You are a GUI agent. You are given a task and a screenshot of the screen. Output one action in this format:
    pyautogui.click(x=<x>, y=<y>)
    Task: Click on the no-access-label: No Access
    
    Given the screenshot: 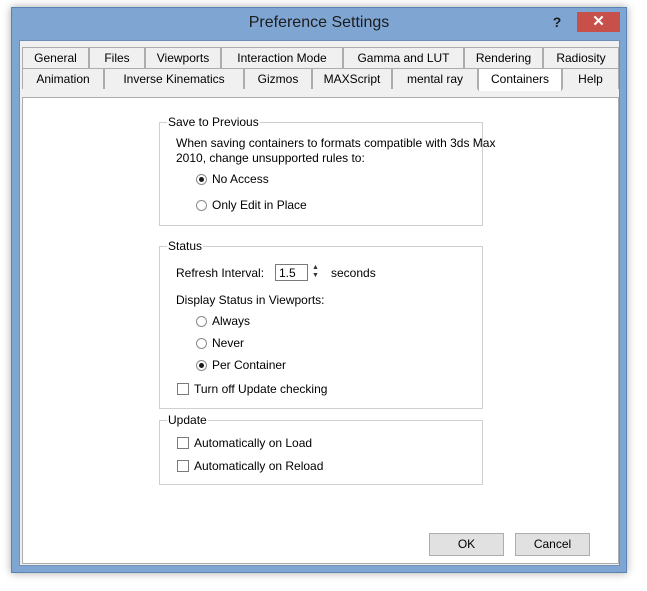 What is the action you would take?
    pyautogui.click(x=240, y=179)
    